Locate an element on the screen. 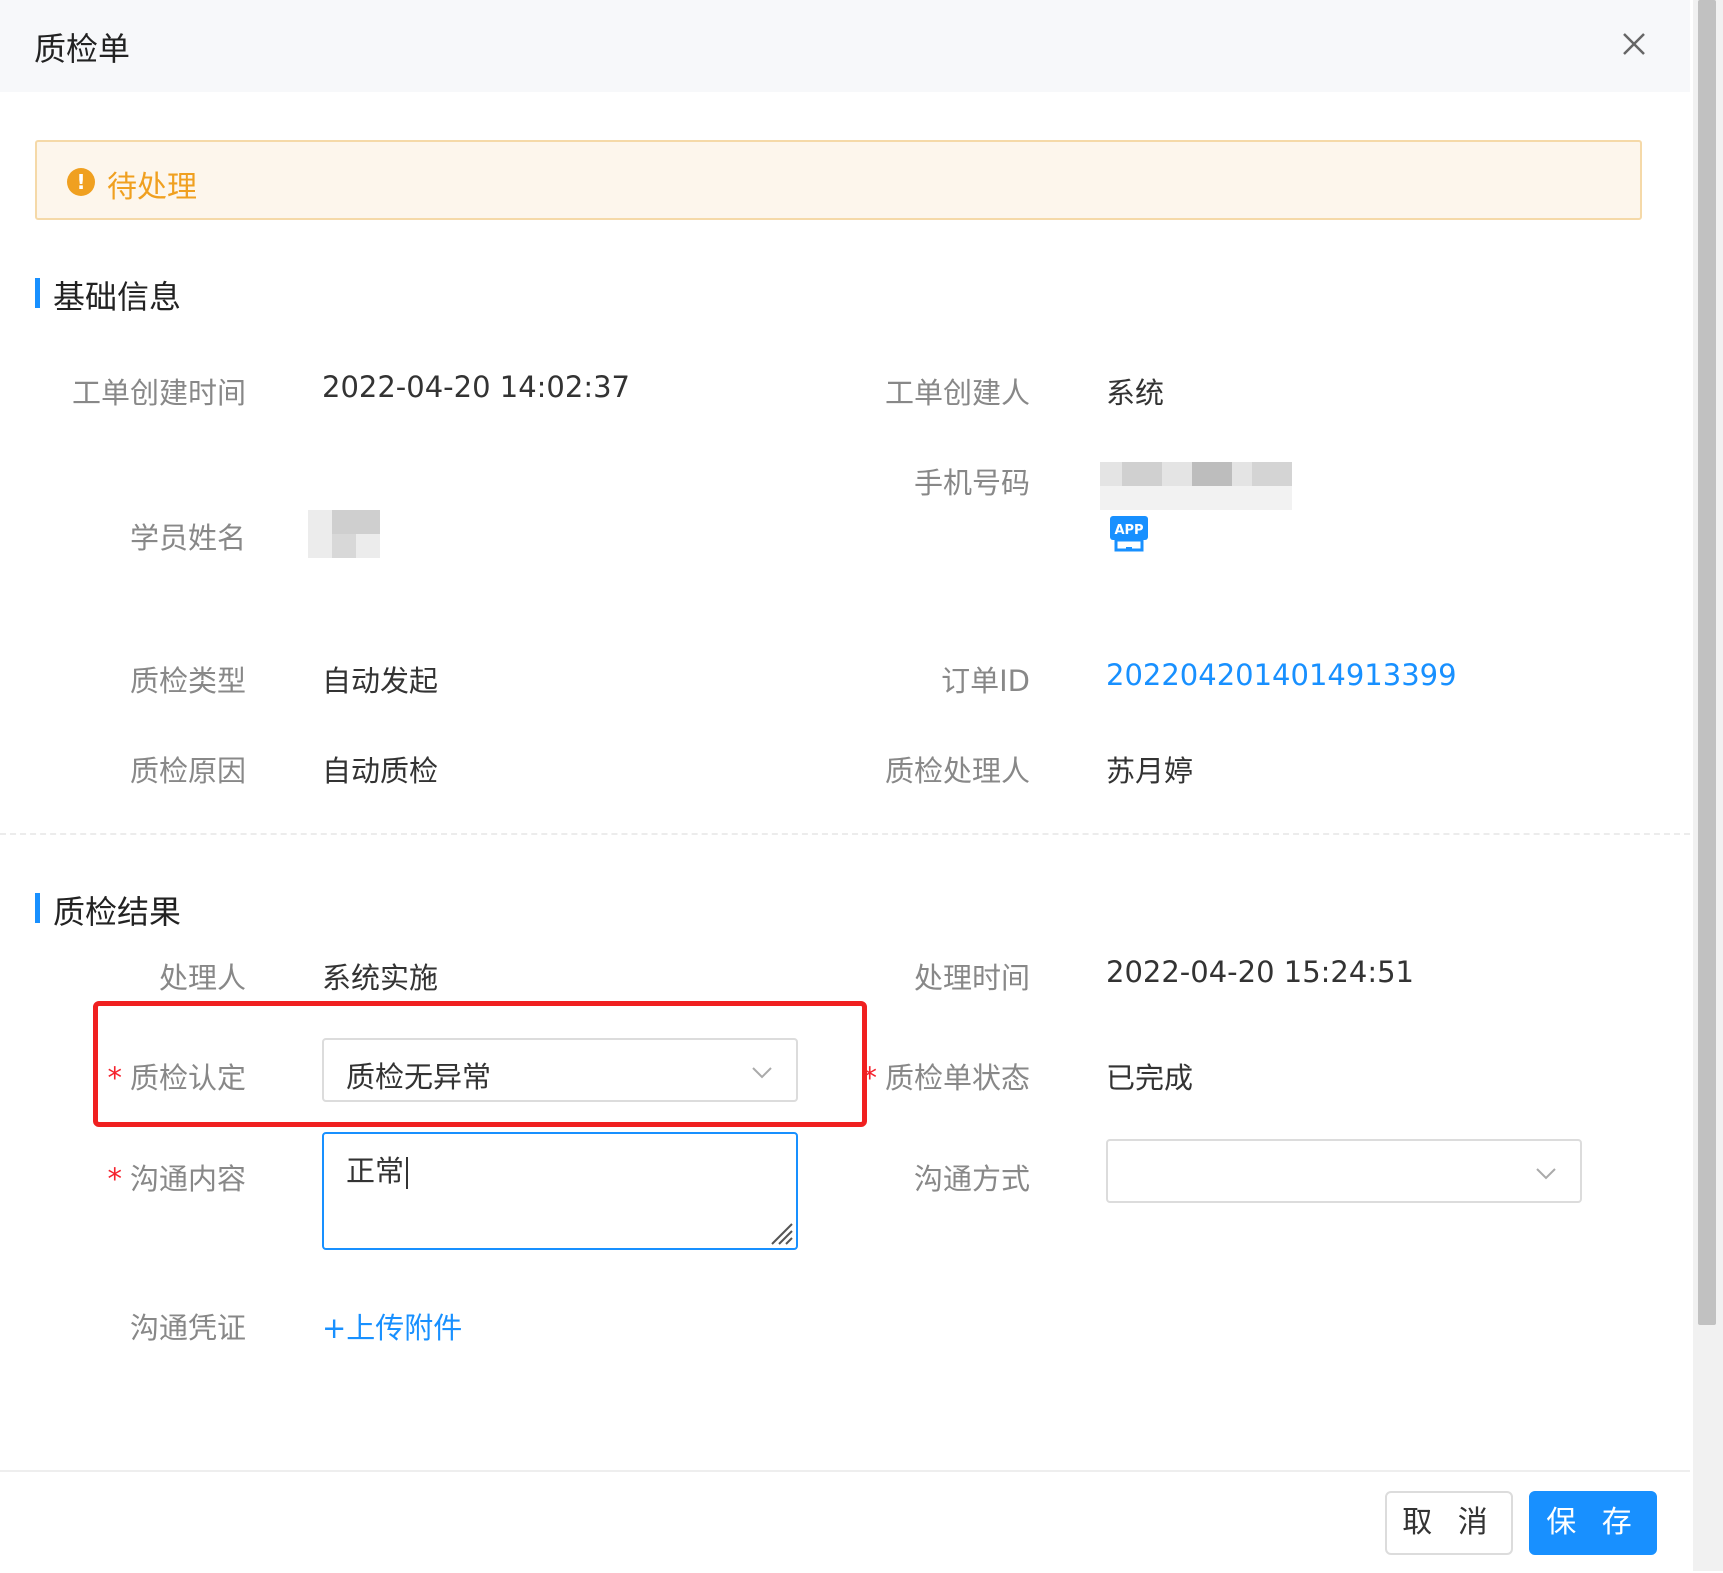 This screenshot has height=1573, width=1723. processor-label: 处理人 is located at coordinates (202, 978).